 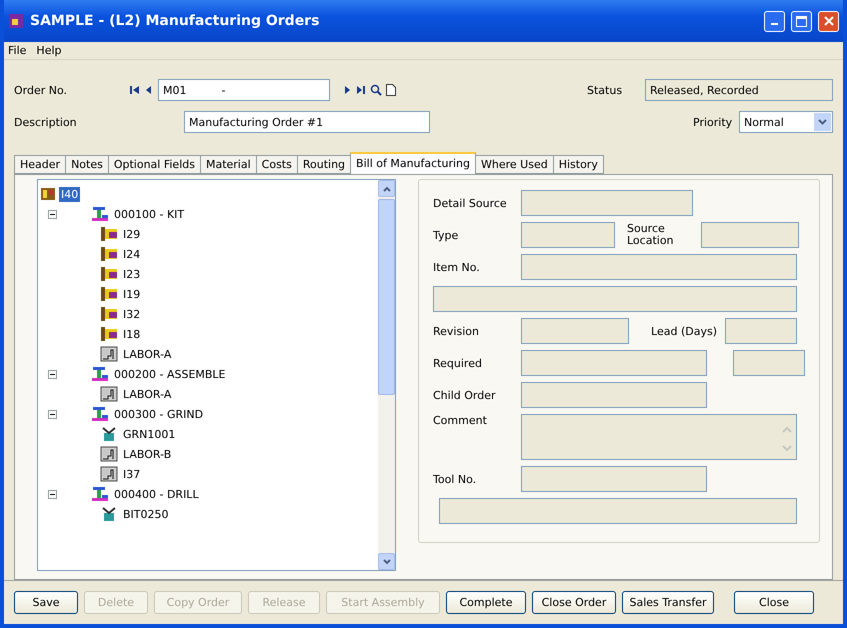 What do you see at coordinates (175, 21) in the screenshot?
I see `window-title: SAMPLE - (L2) Manufacturing Orders` at bounding box center [175, 21].